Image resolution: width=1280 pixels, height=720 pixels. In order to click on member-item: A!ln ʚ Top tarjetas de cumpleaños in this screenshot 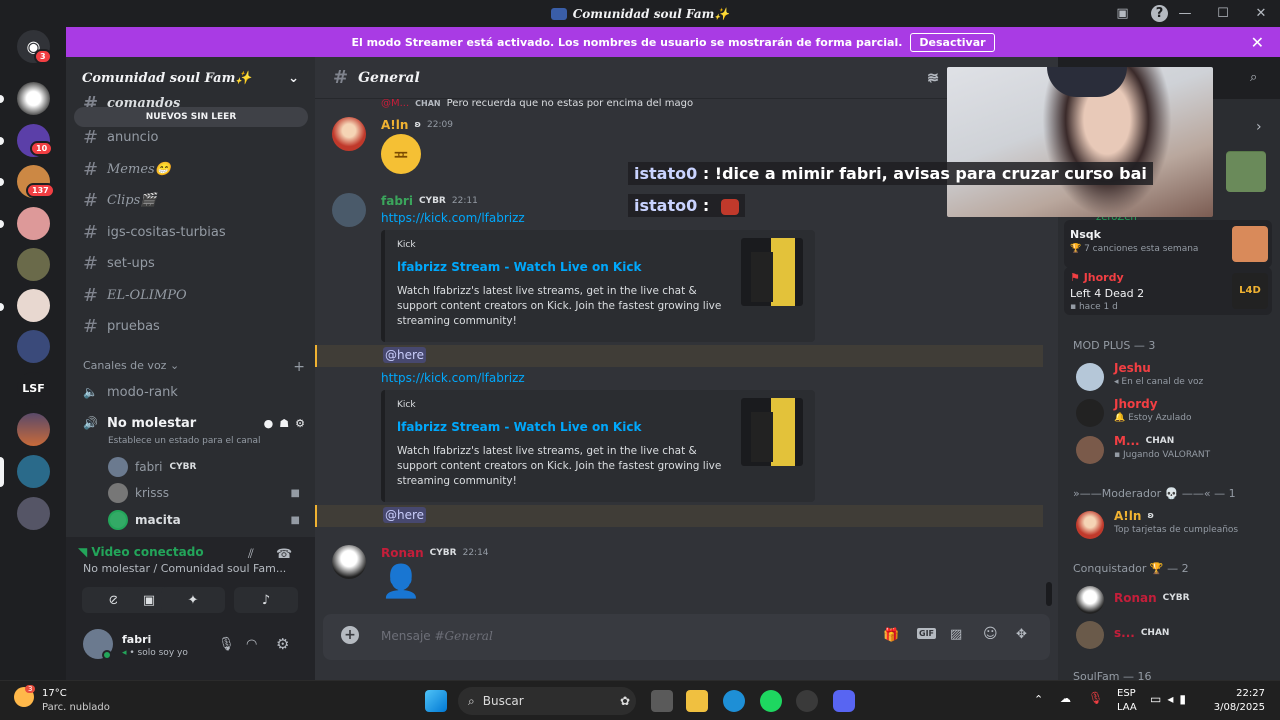, I will do `click(1176, 526)`.